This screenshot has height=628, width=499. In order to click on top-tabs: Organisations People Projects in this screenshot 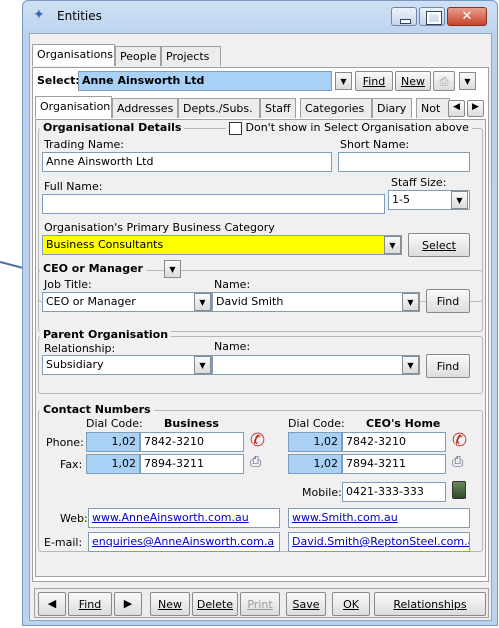, I will do `click(182, 56)`.